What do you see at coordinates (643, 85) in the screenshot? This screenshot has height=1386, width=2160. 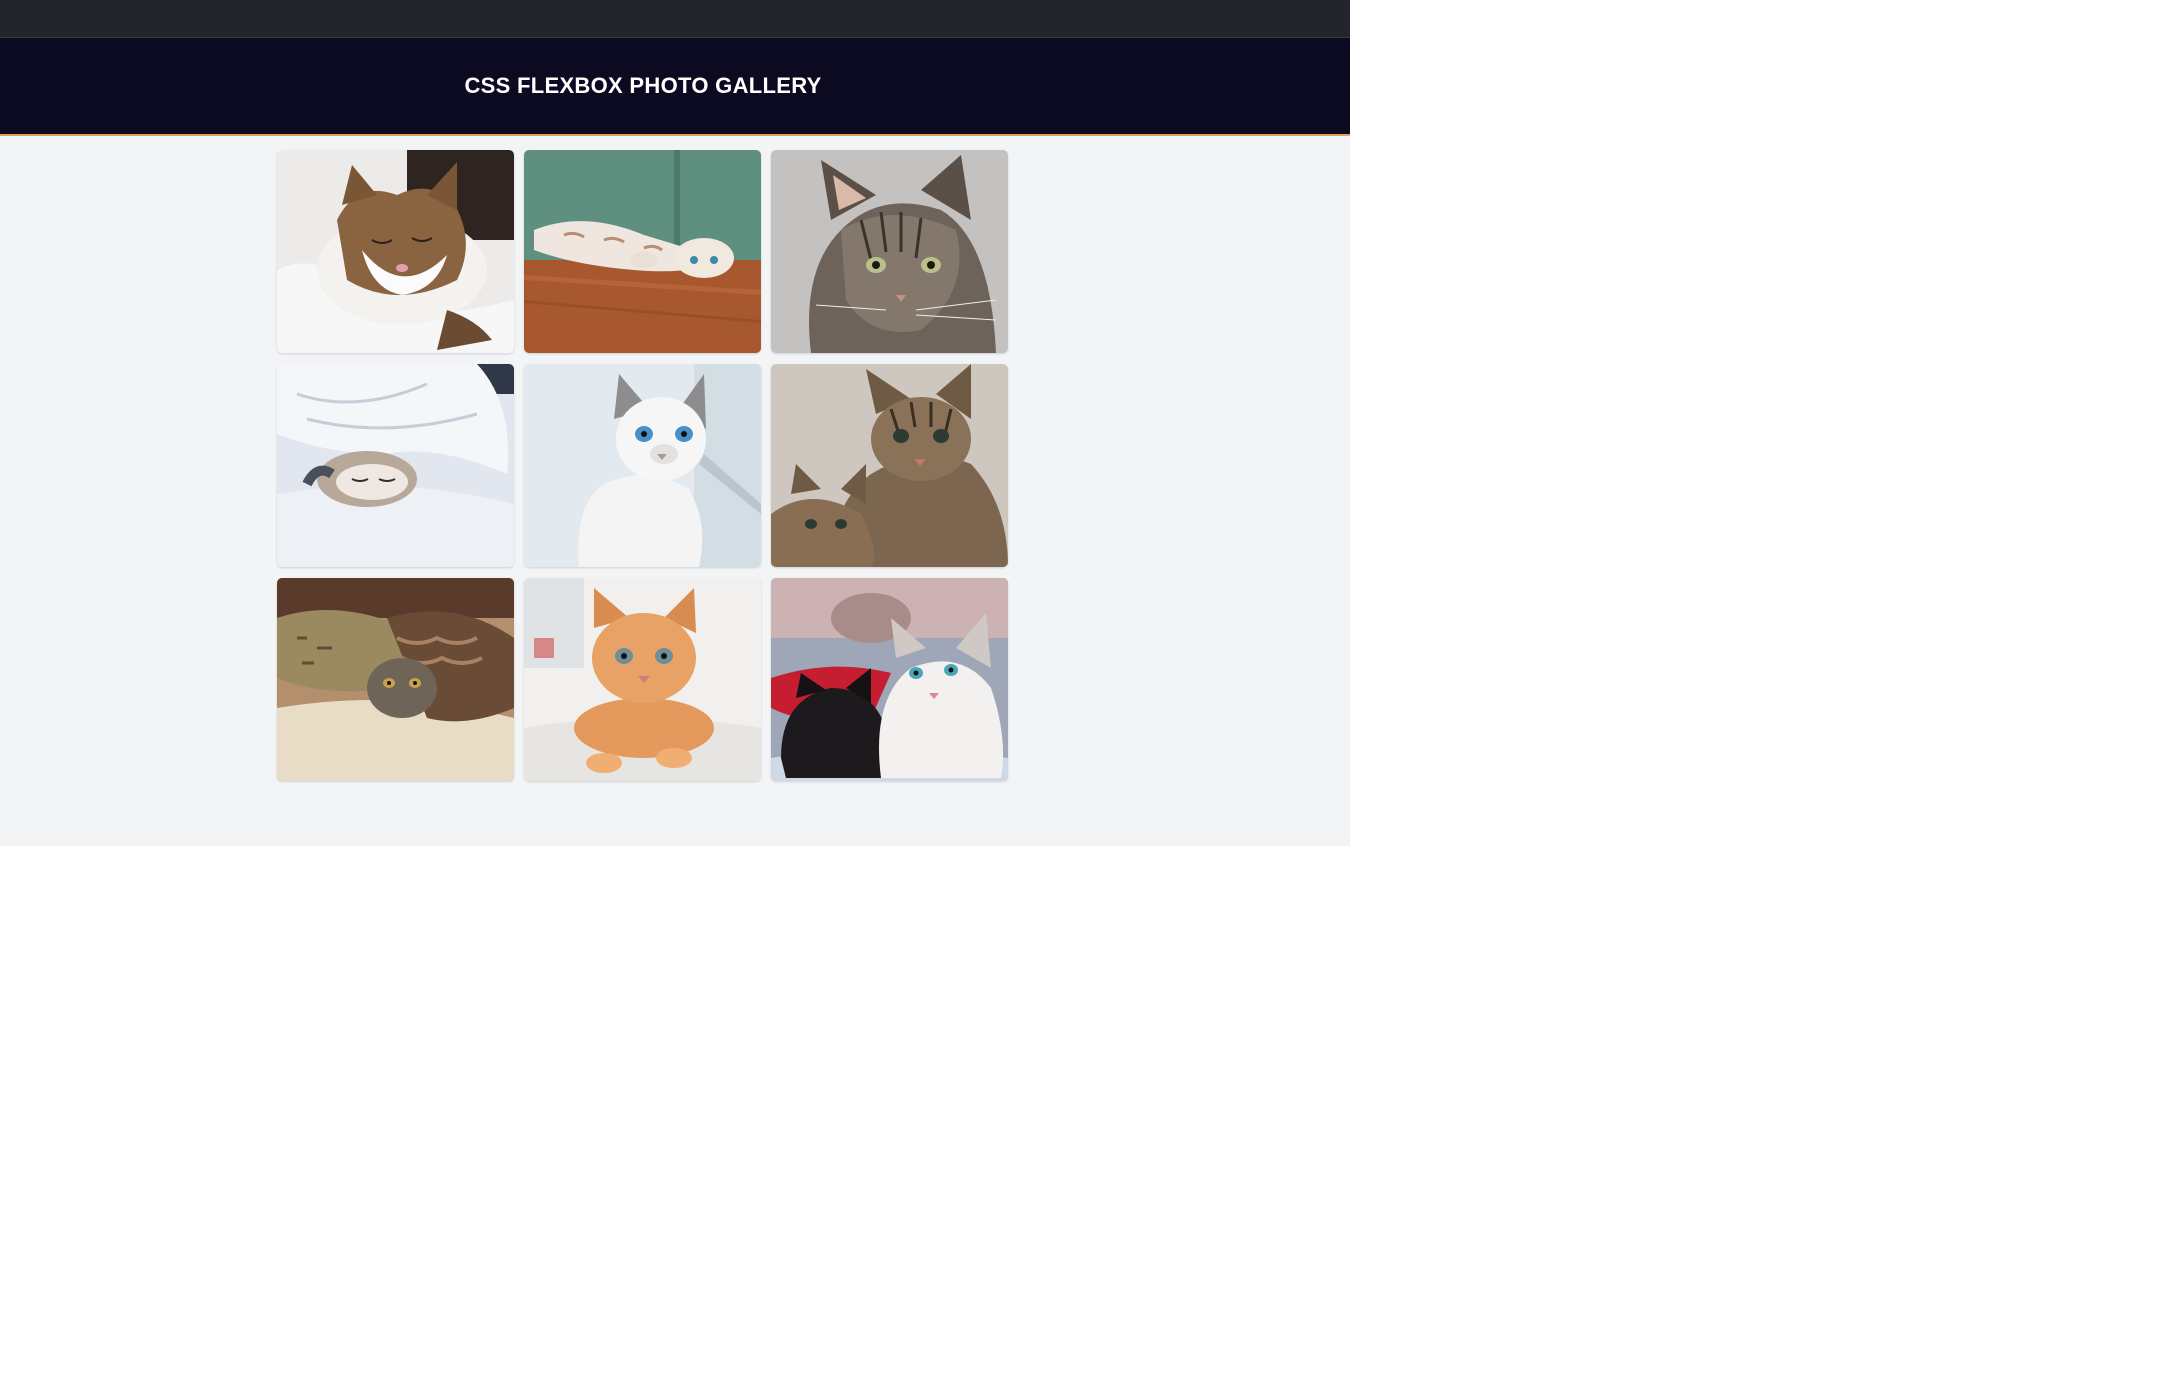 I see `page-title: CSS FLEXBOX PHOTO GALLERY` at bounding box center [643, 85].